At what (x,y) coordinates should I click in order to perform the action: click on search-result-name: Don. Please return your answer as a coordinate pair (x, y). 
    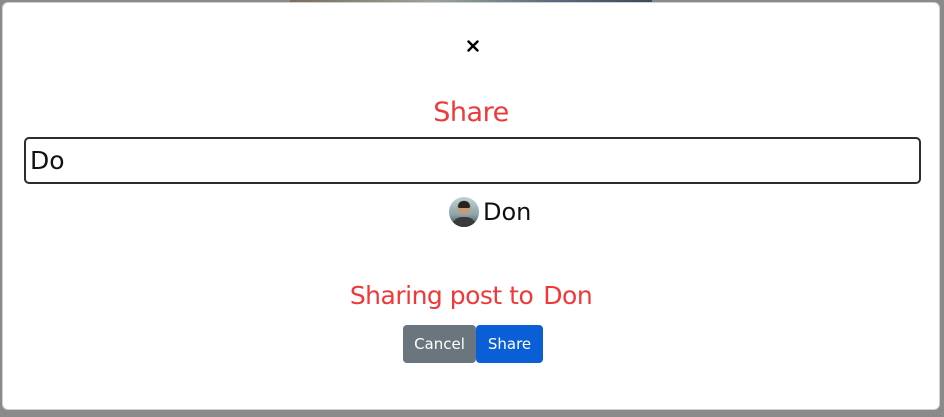
    Looking at the image, I should click on (507, 212).